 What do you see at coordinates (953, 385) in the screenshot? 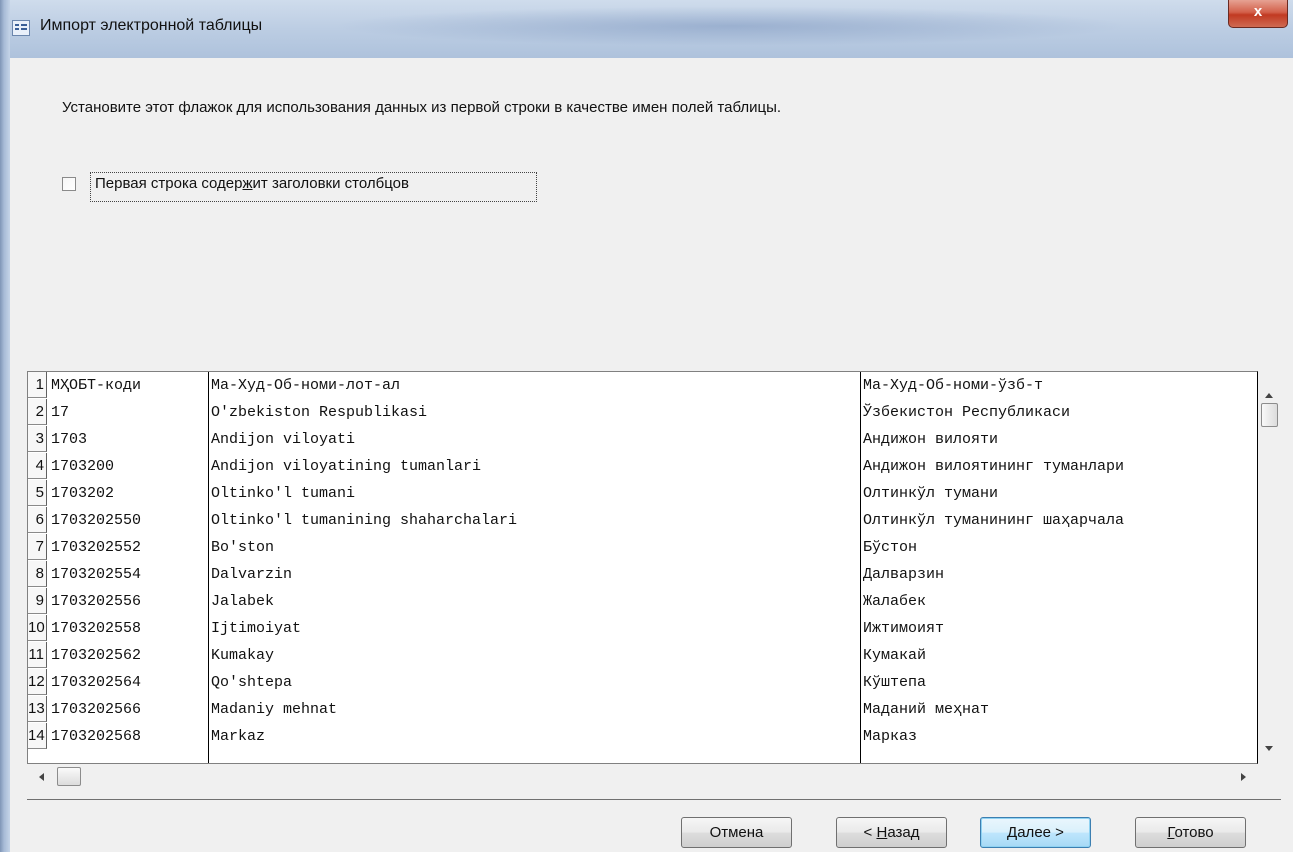
I see `cell-name-cyrillic: Ма-Худ-Об-номи-ўзб-т` at bounding box center [953, 385].